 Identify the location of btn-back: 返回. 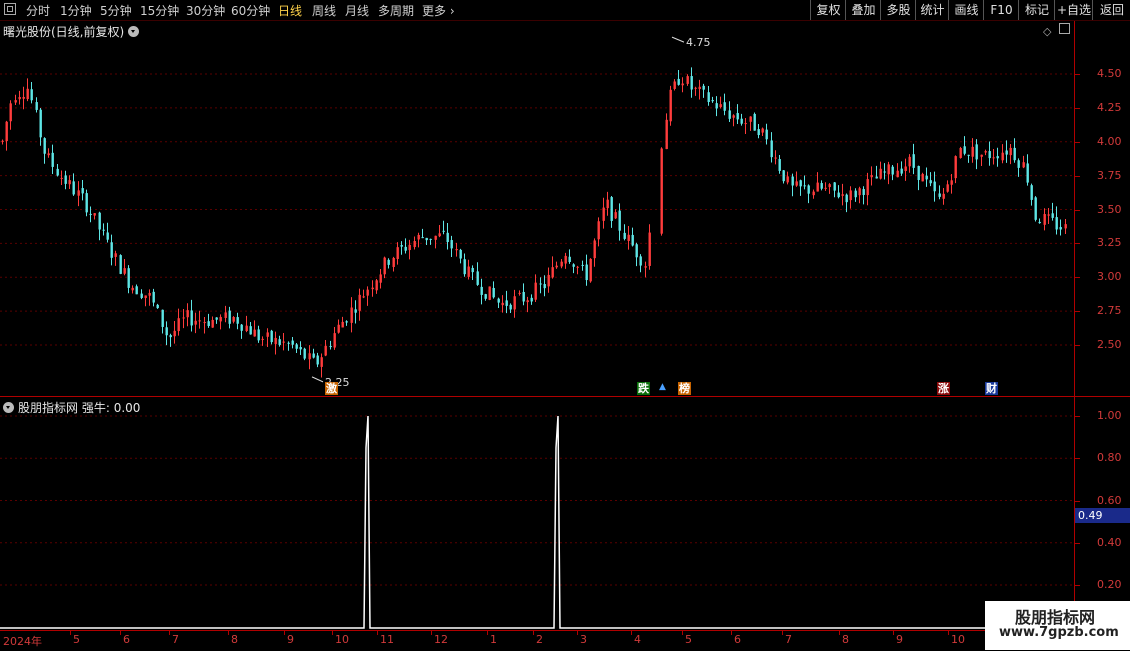
(1111, 10).